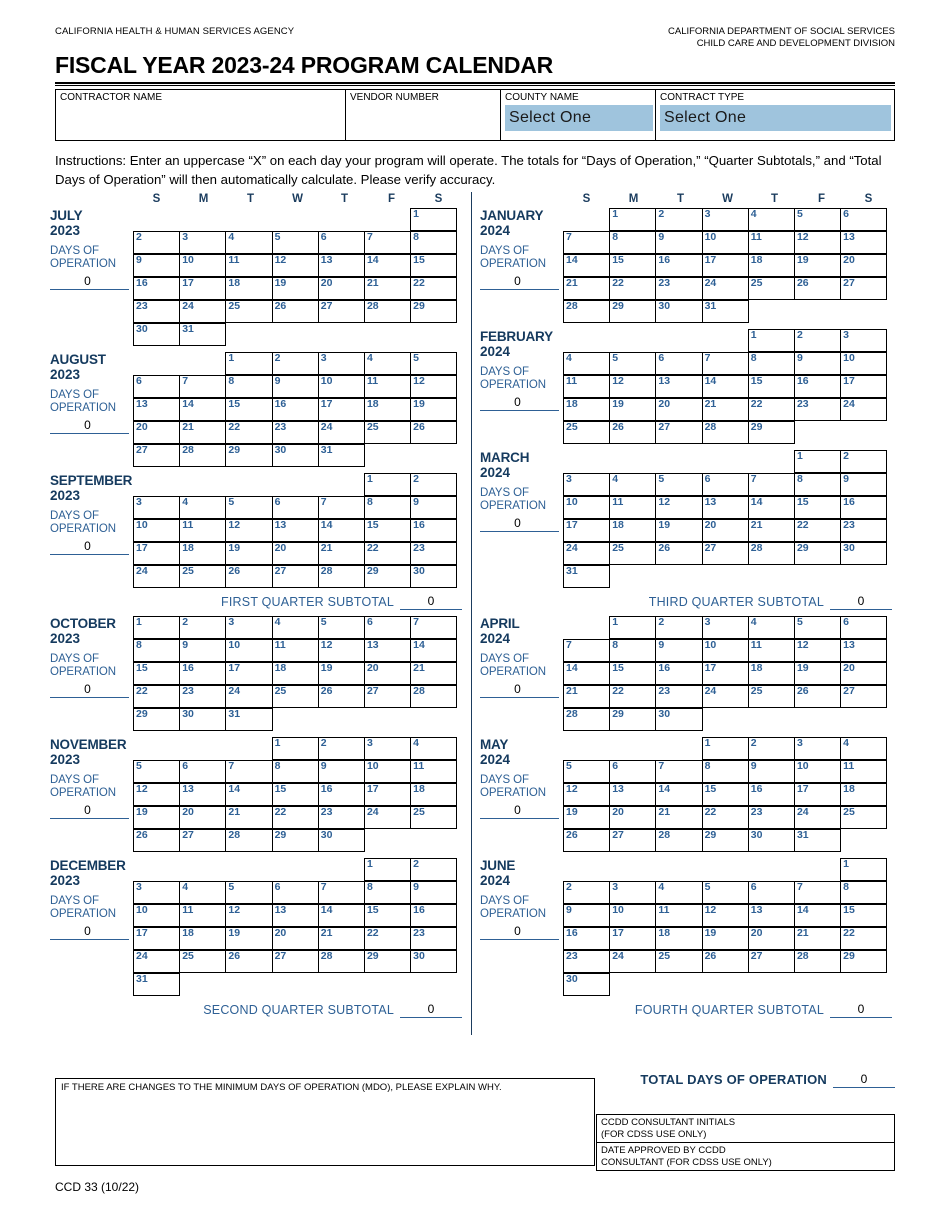  Describe the element at coordinates (434, 553) in the screenshot. I see `calendar-day-cell: 23` at that location.